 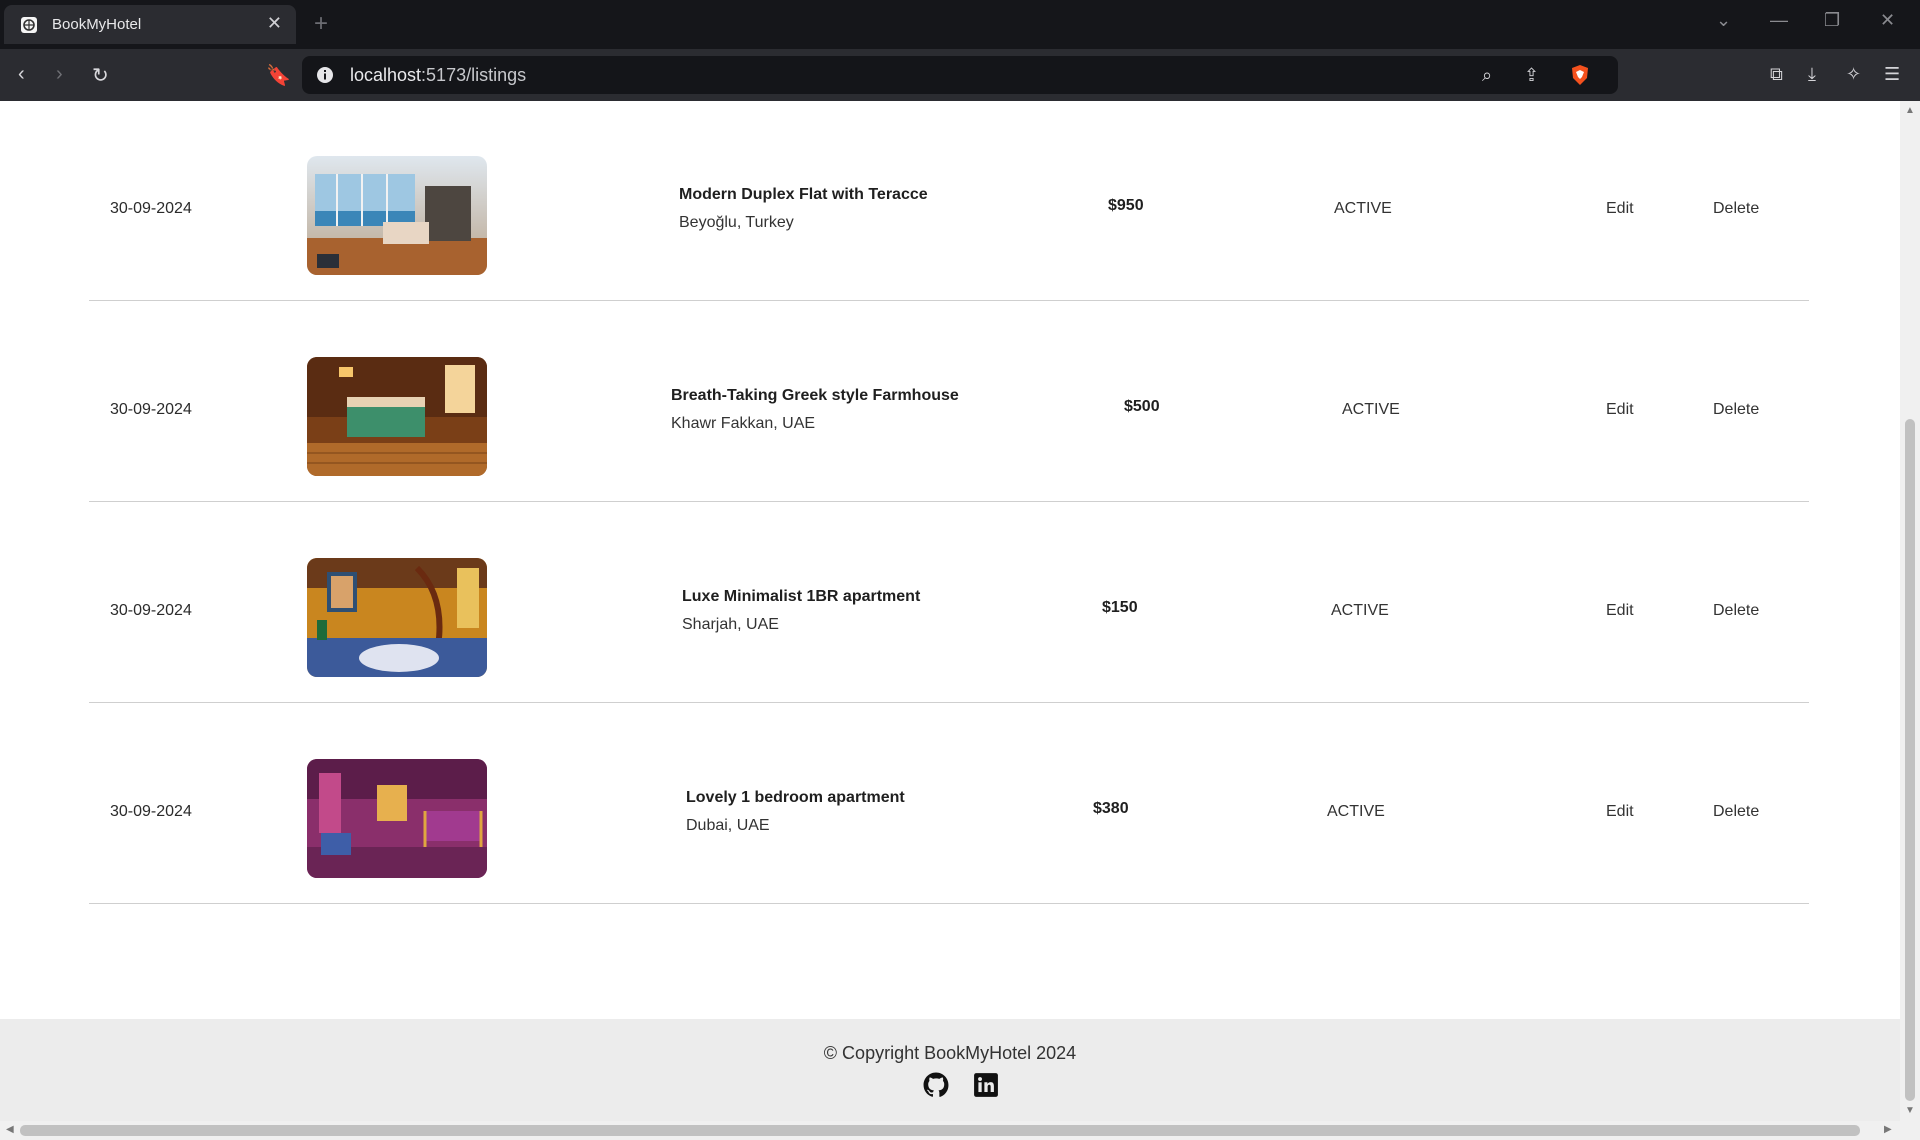 What do you see at coordinates (100, 75) in the screenshot?
I see `reload-icon: ↻` at bounding box center [100, 75].